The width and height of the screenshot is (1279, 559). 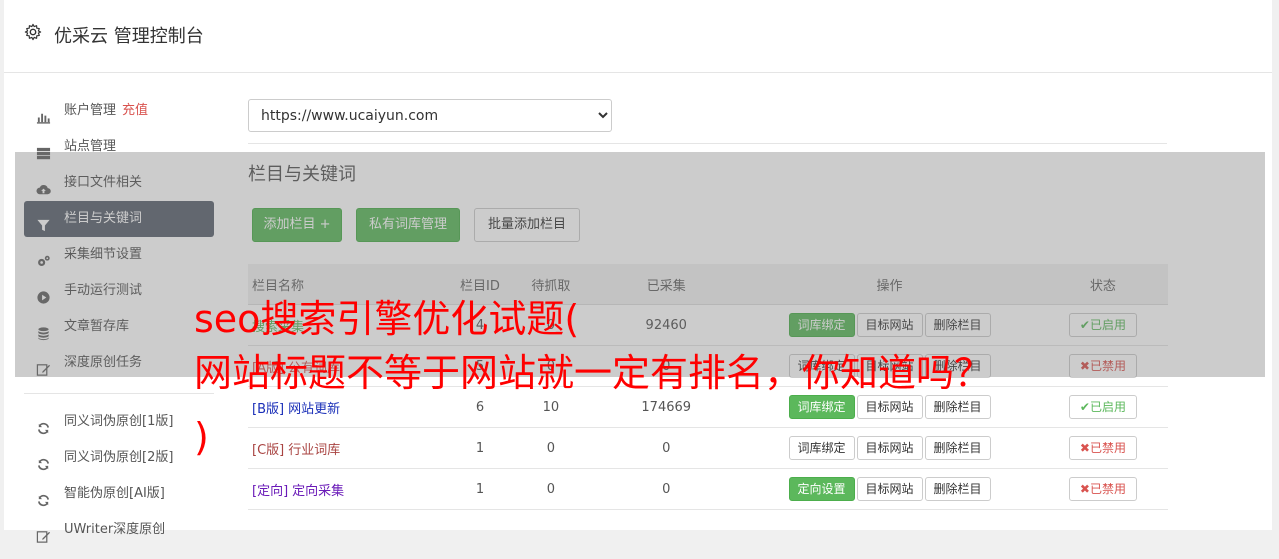 I want to click on edit-icon, so click(x=43, y=533).